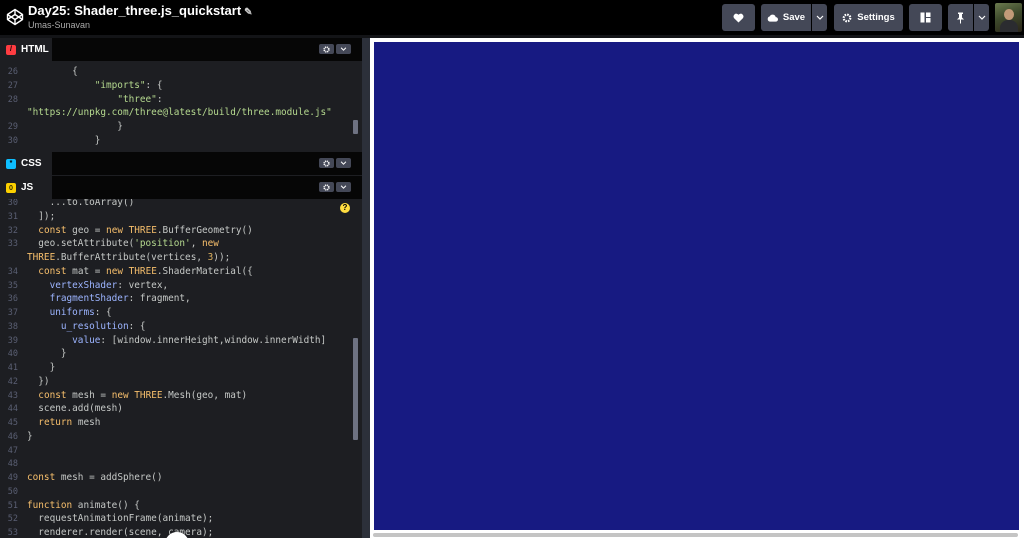 The image size is (1024, 538). I want to click on pen-title: Day25: Shader_three.js_quickstart ✎, so click(140, 10).